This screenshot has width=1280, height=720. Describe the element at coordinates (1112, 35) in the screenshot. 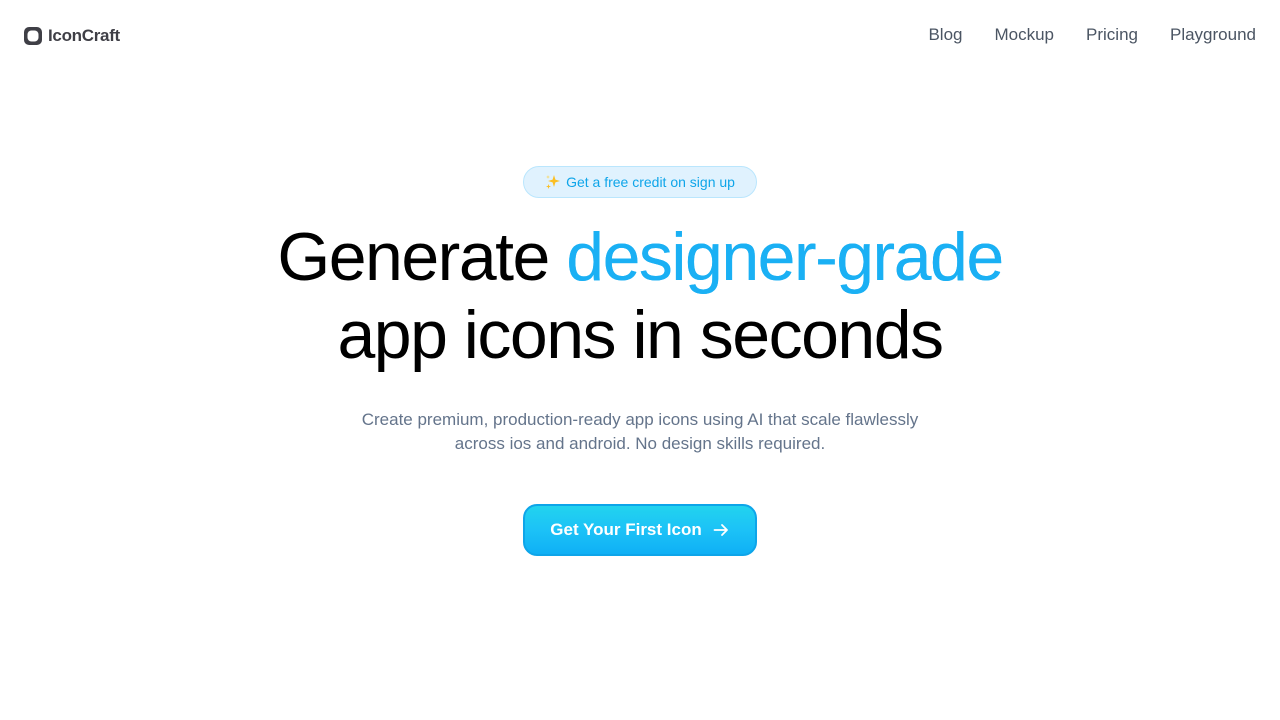

I see `nav-link-pricing: Pricing` at that location.